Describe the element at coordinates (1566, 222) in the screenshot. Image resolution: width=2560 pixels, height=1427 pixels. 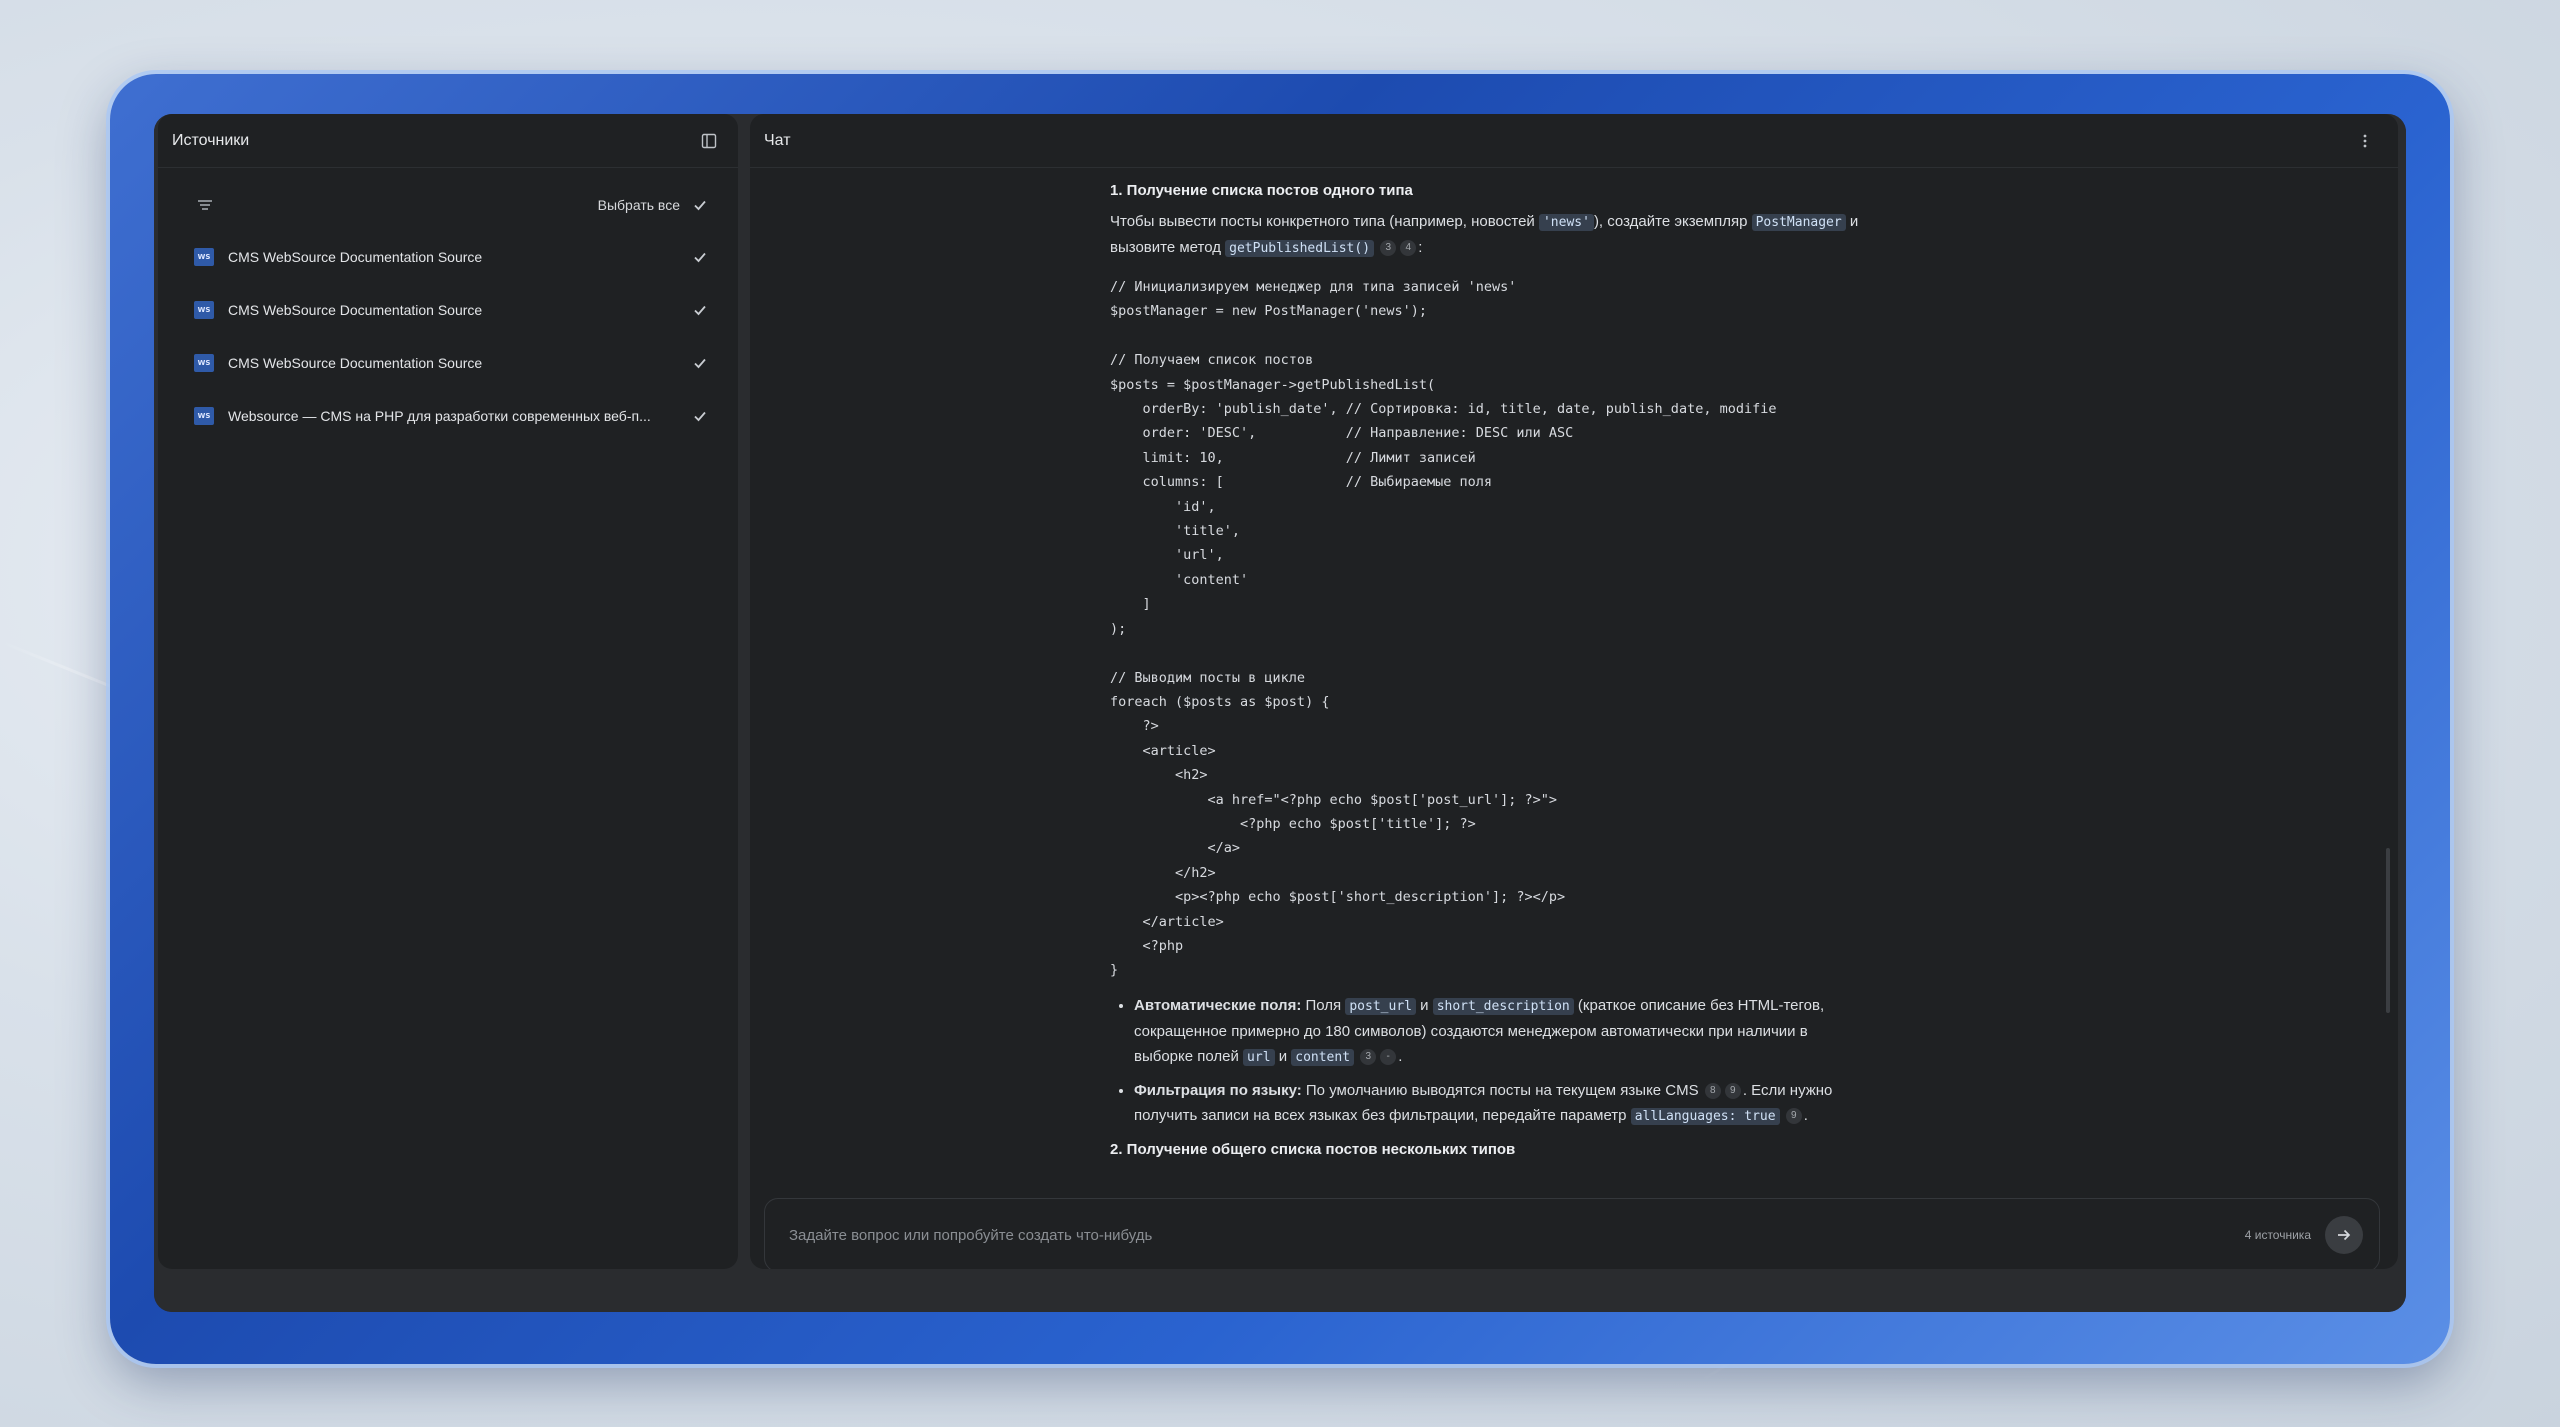
I see `inline-code: 'news'` at that location.